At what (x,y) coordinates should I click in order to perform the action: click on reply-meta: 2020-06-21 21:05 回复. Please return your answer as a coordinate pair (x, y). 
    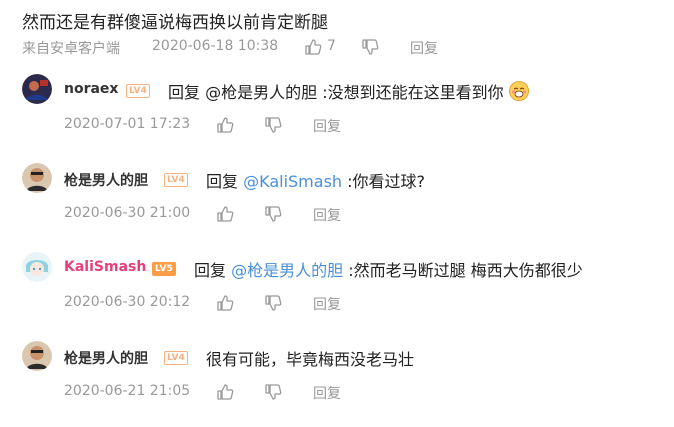
    Looking at the image, I should click on (264, 393).